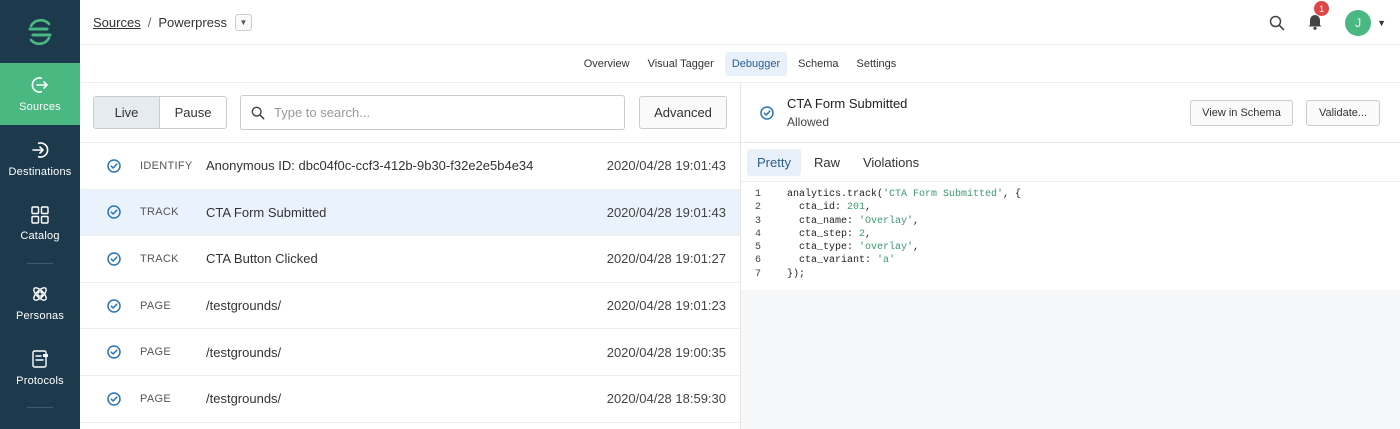 The width and height of the screenshot is (1400, 429). I want to click on tab-raw: Raw, so click(827, 162).